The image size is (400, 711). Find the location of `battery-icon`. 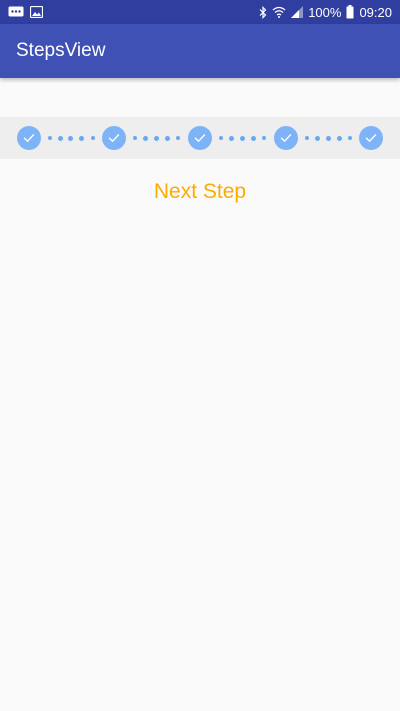

battery-icon is located at coordinates (350, 12).